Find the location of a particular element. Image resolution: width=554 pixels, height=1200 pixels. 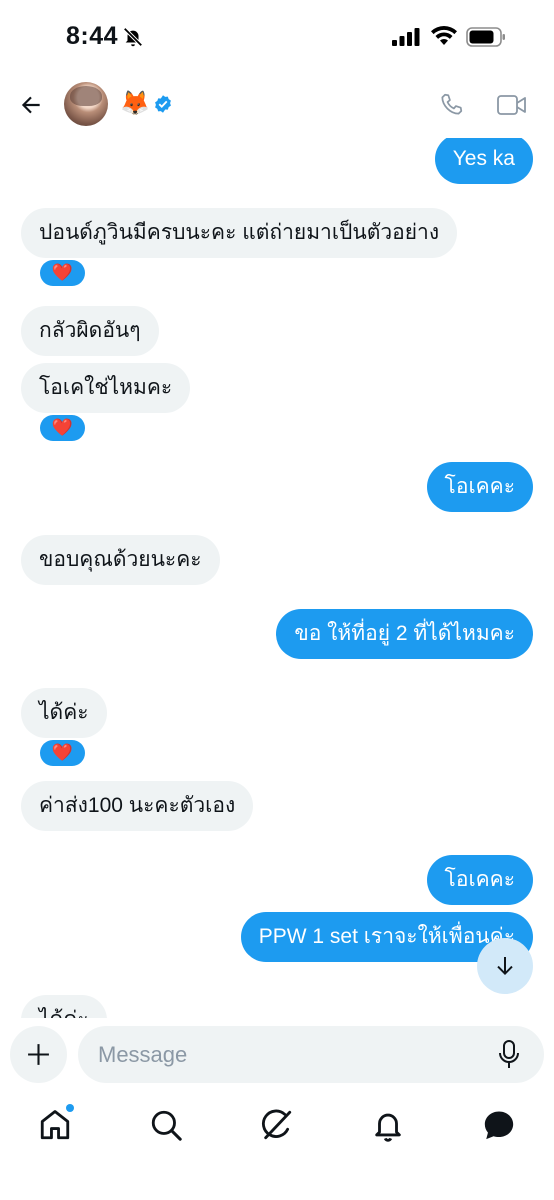

nav-home is located at coordinates (56, 1123).